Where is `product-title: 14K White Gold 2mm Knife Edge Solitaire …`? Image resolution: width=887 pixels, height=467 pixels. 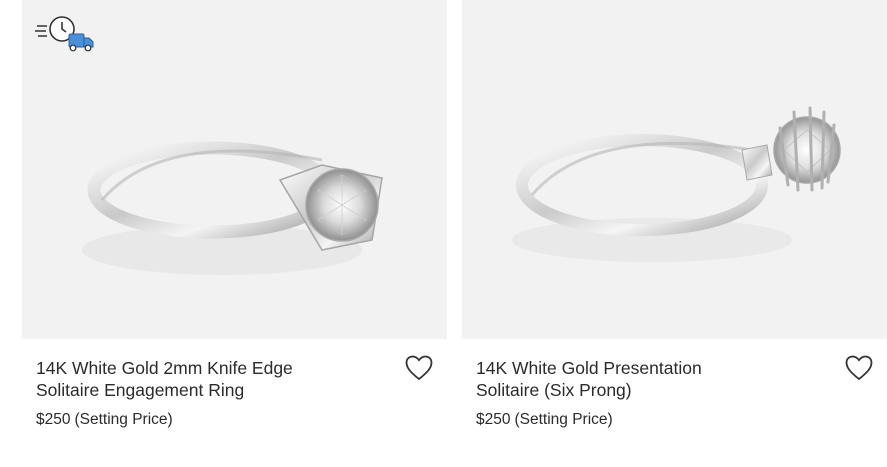 product-title: 14K White Gold 2mm Knife Edge Solitaire … is located at coordinates (201, 379).